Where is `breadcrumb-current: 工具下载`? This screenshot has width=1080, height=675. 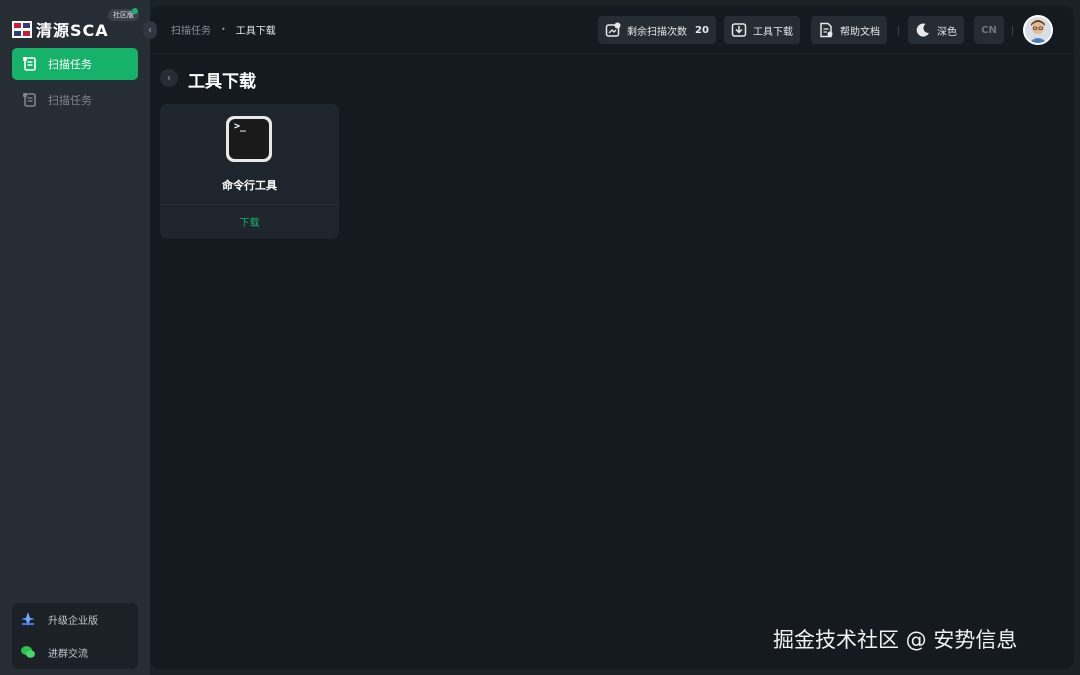
breadcrumb-current: 工具下载 is located at coordinates (255, 31).